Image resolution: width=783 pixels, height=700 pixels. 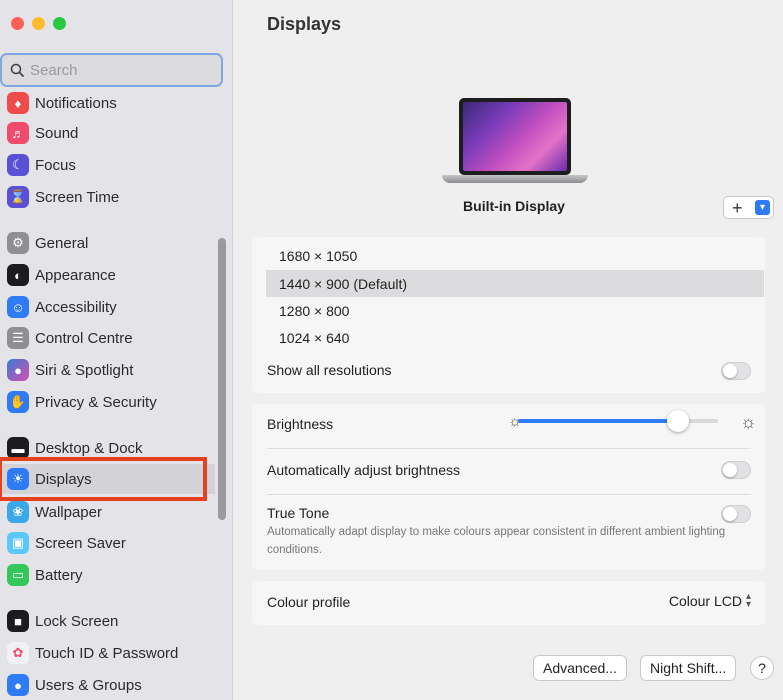 I want to click on sidebar-item-users-groups: ● Users & Groups, so click(x=107, y=685).